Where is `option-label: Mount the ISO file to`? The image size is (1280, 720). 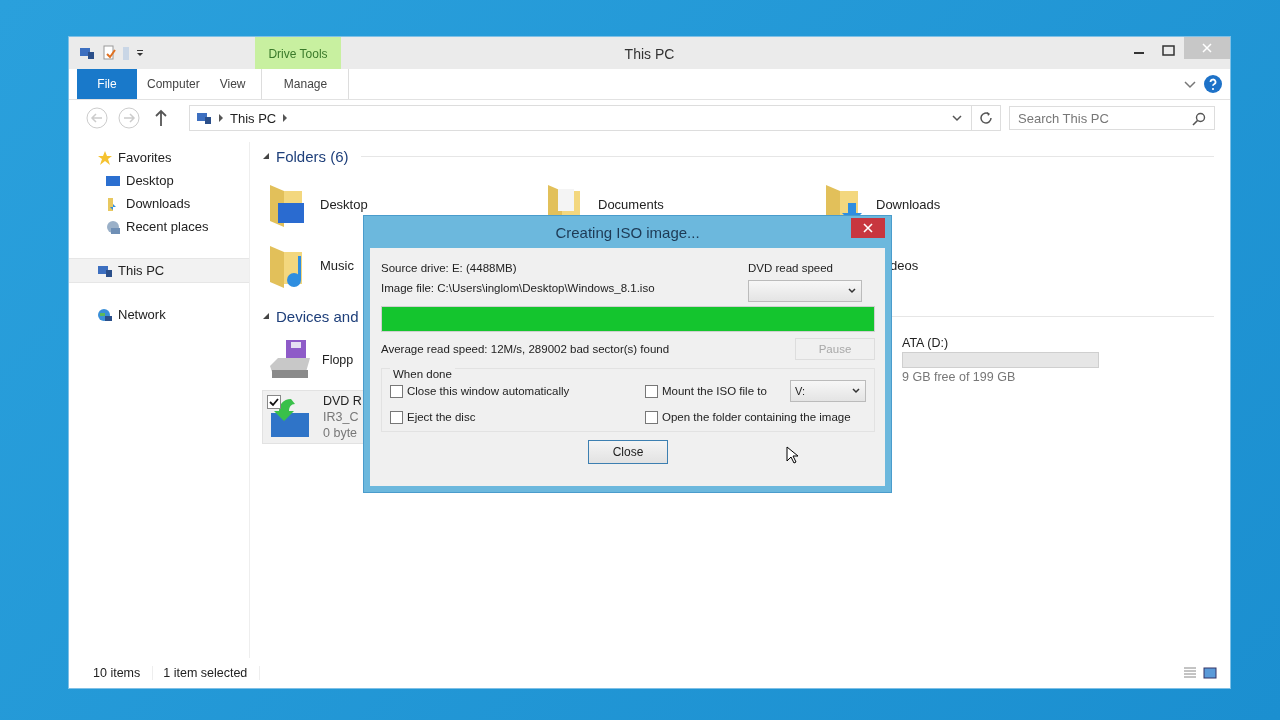
option-label: Mount the ISO file to is located at coordinates (714, 391).